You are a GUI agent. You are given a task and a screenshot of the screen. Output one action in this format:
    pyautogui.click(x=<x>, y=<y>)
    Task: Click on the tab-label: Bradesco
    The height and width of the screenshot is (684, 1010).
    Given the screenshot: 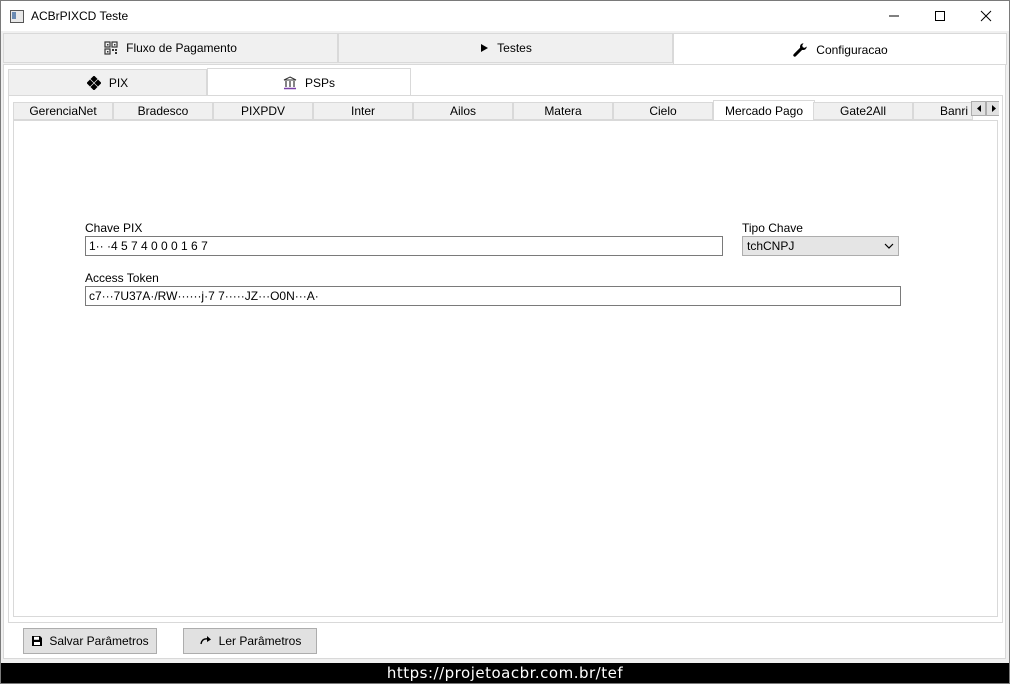 What is the action you would take?
    pyautogui.click(x=163, y=111)
    